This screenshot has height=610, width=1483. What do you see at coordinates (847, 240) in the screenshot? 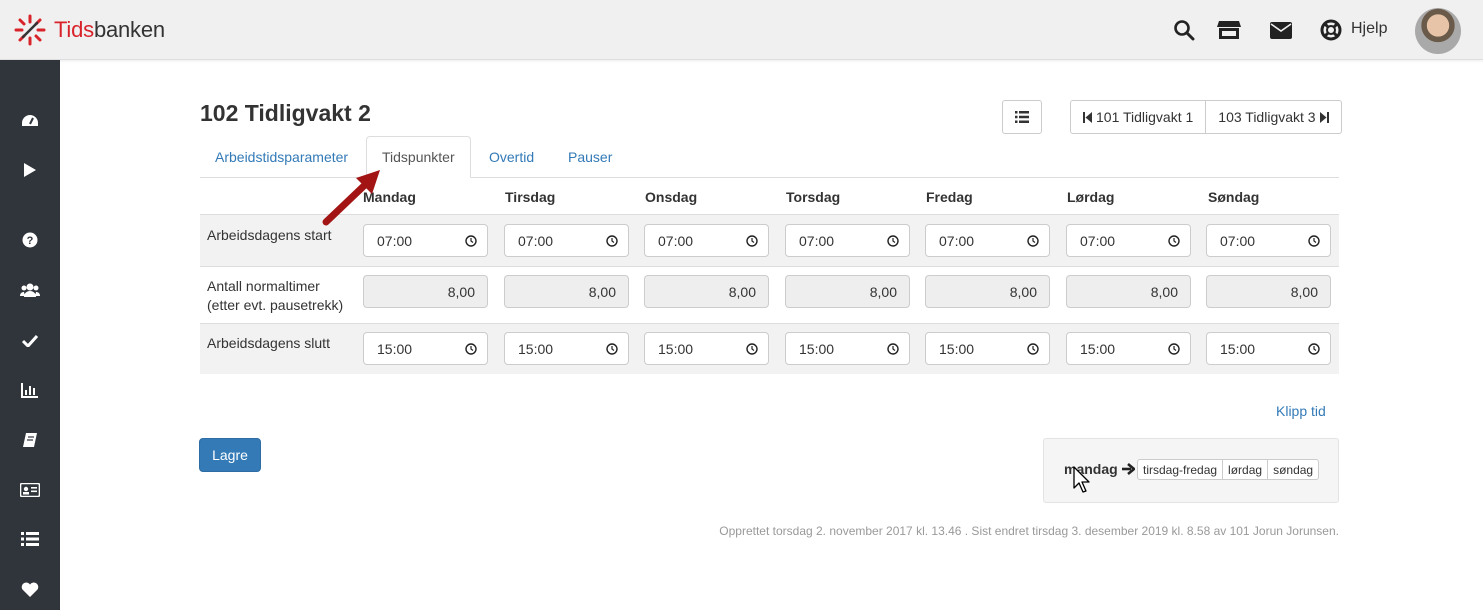
I see `start-time-torsdag: 07:00` at bounding box center [847, 240].